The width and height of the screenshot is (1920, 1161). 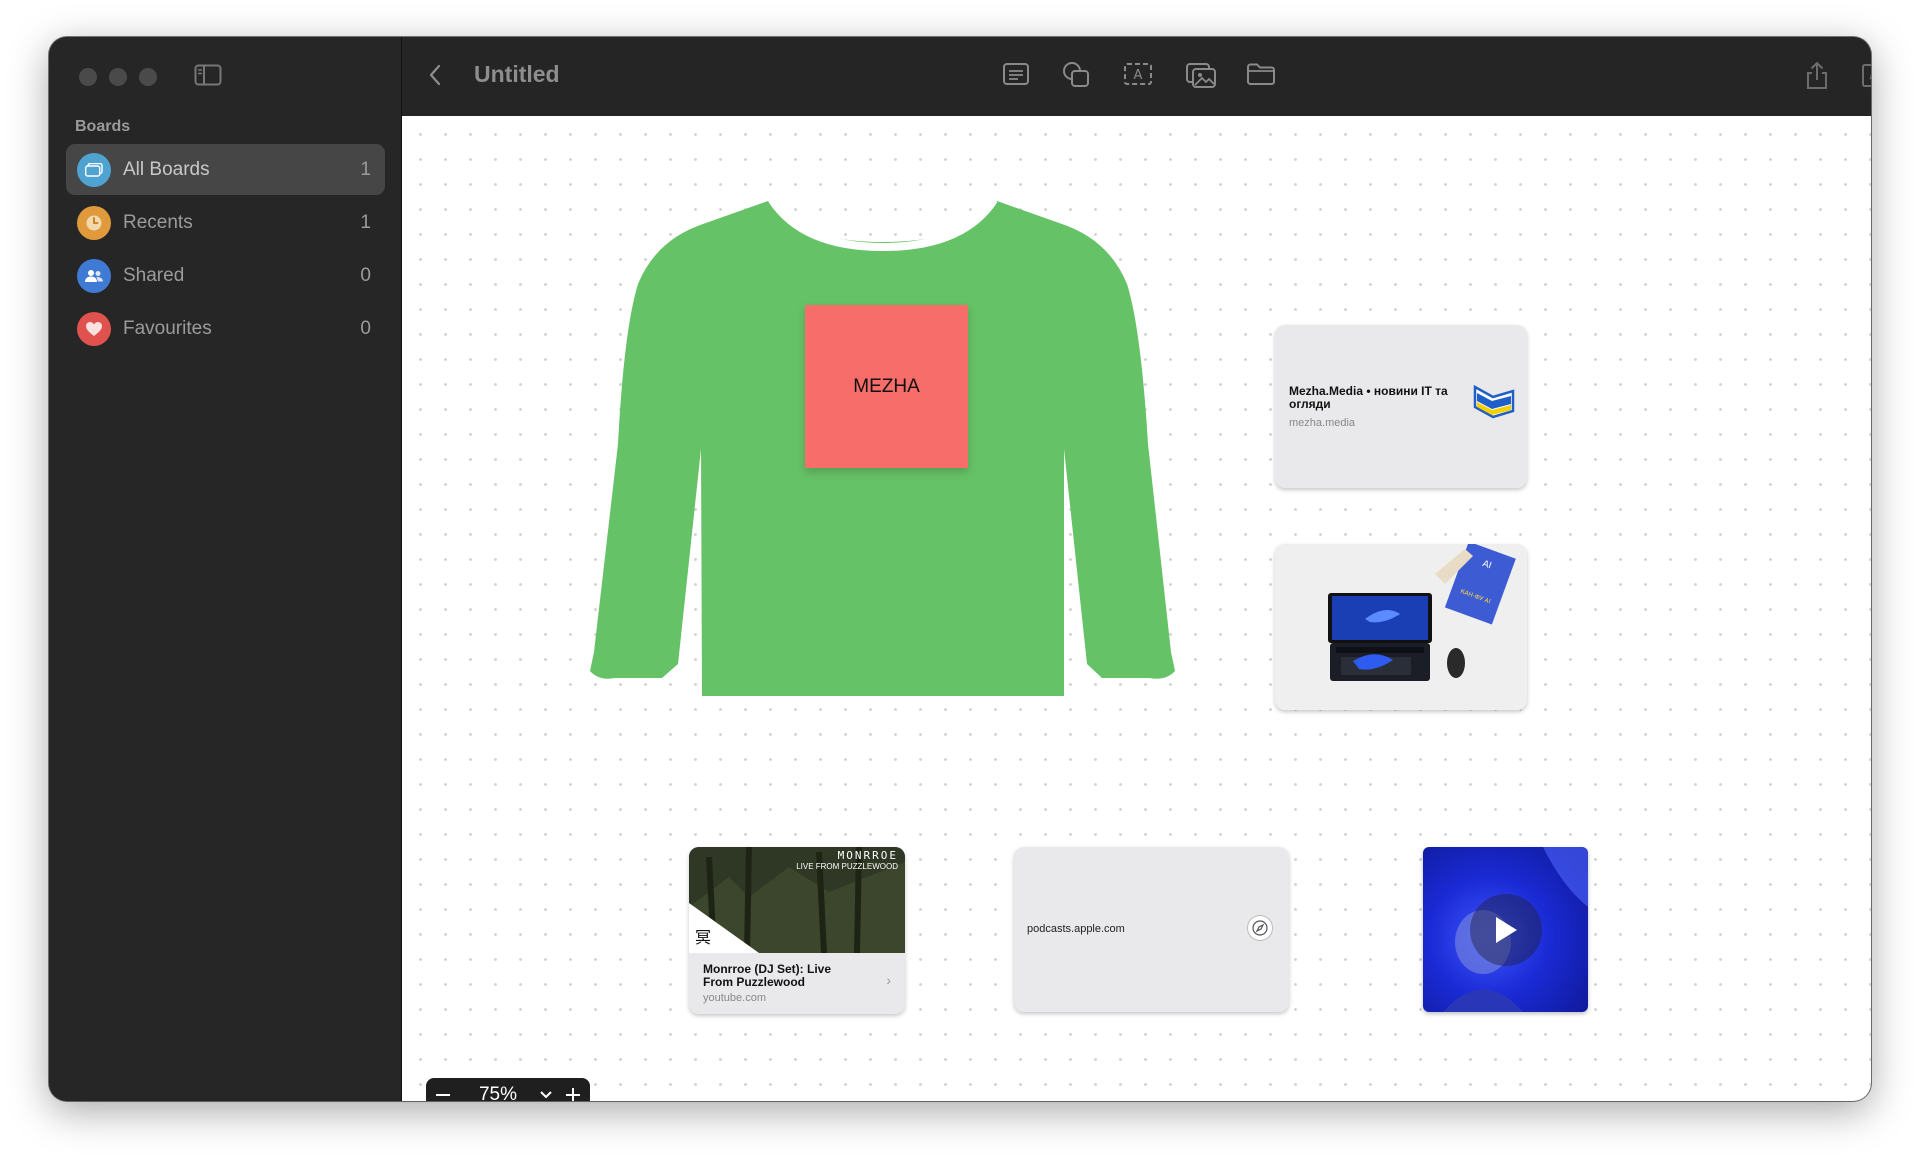 What do you see at coordinates (435, 77) in the screenshot?
I see `back-chevron-icon` at bounding box center [435, 77].